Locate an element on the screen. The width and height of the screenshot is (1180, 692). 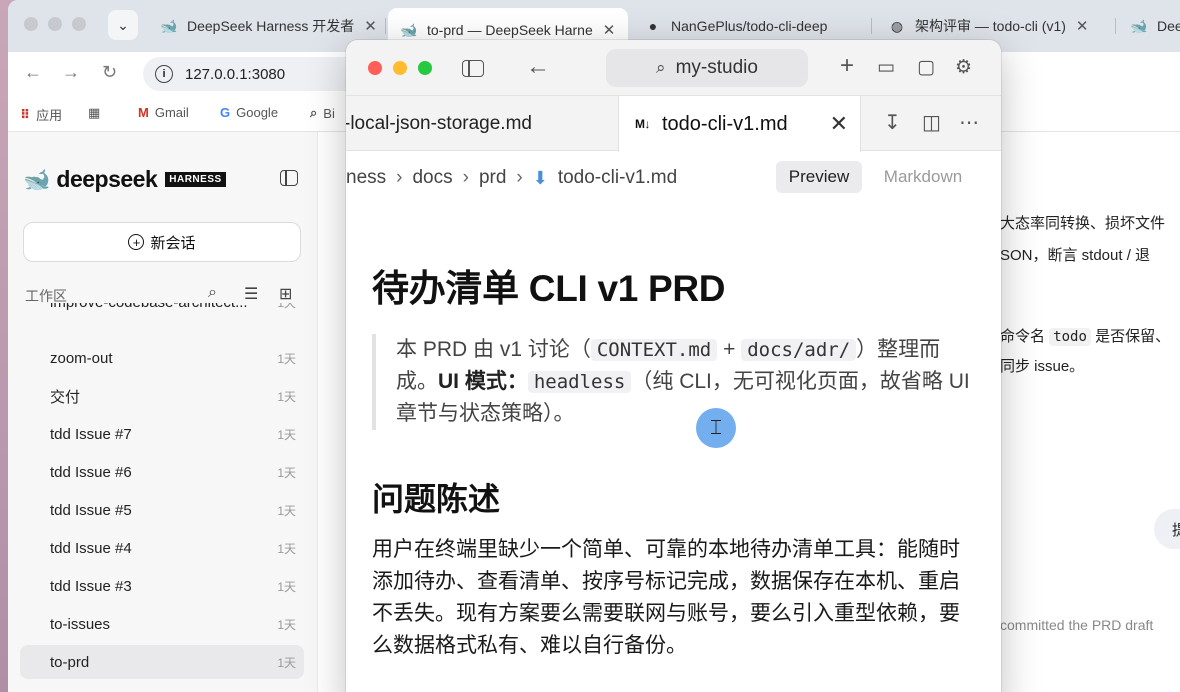
sidebar-item: improve-codebase-architect... 1天 is located at coordinates (162, 320).